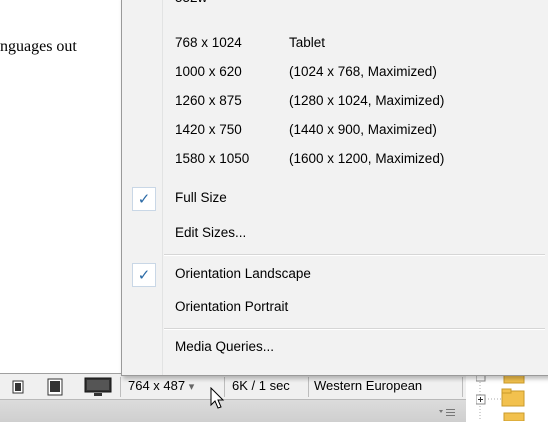 The width and height of the screenshot is (548, 425). What do you see at coordinates (368, 385) in the screenshot?
I see `encoding-label: Western European` at bounding box center [368, 385].